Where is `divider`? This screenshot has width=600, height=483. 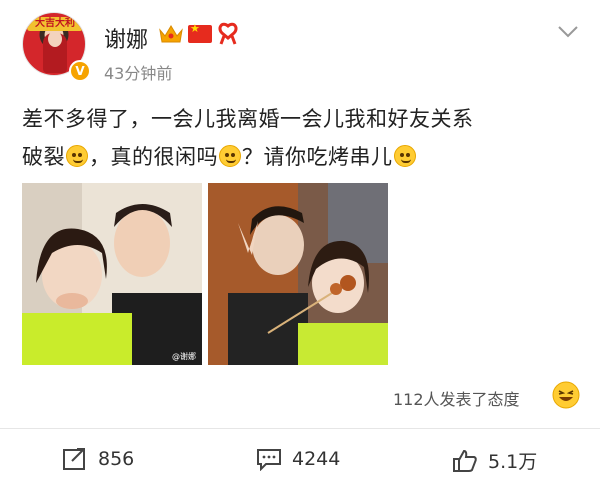
divider is located at coordinates (300, 428).